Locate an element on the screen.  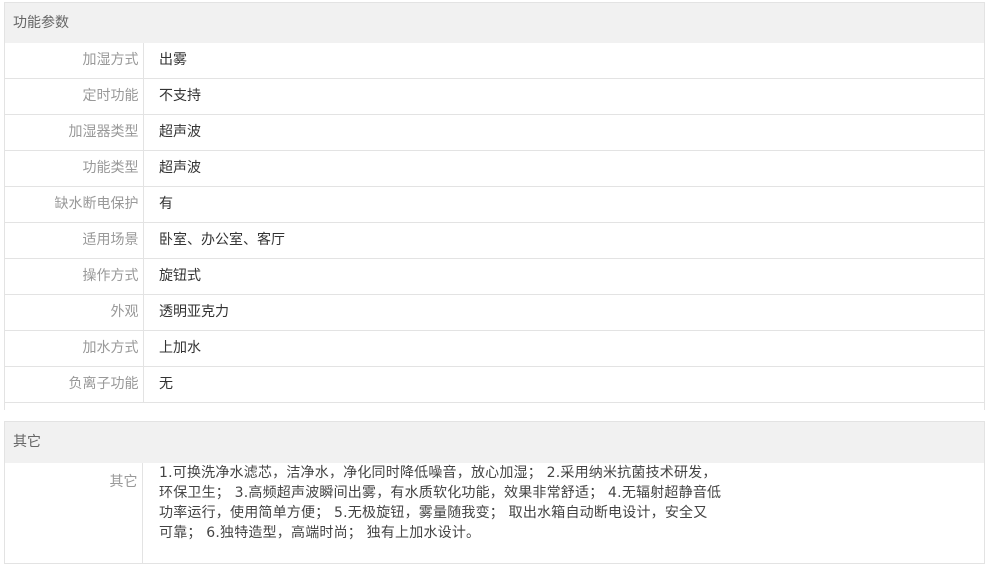
spec-label: 外观 is located at coordinates (74, 312).